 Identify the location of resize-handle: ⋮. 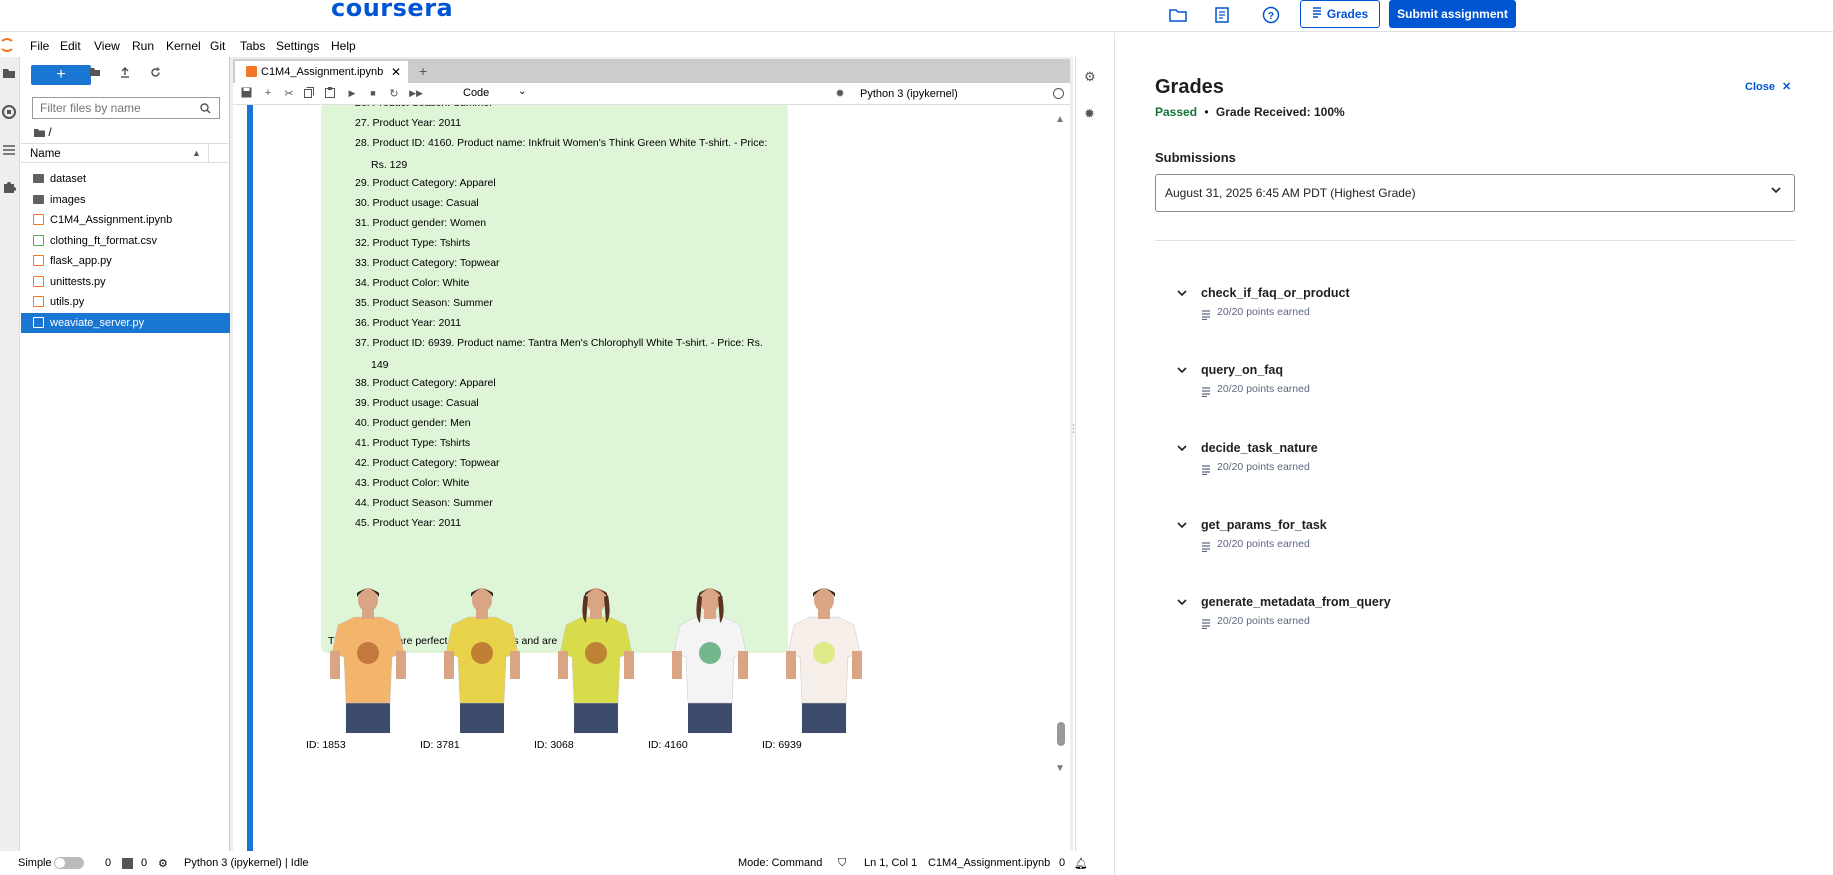
(1073, 428).